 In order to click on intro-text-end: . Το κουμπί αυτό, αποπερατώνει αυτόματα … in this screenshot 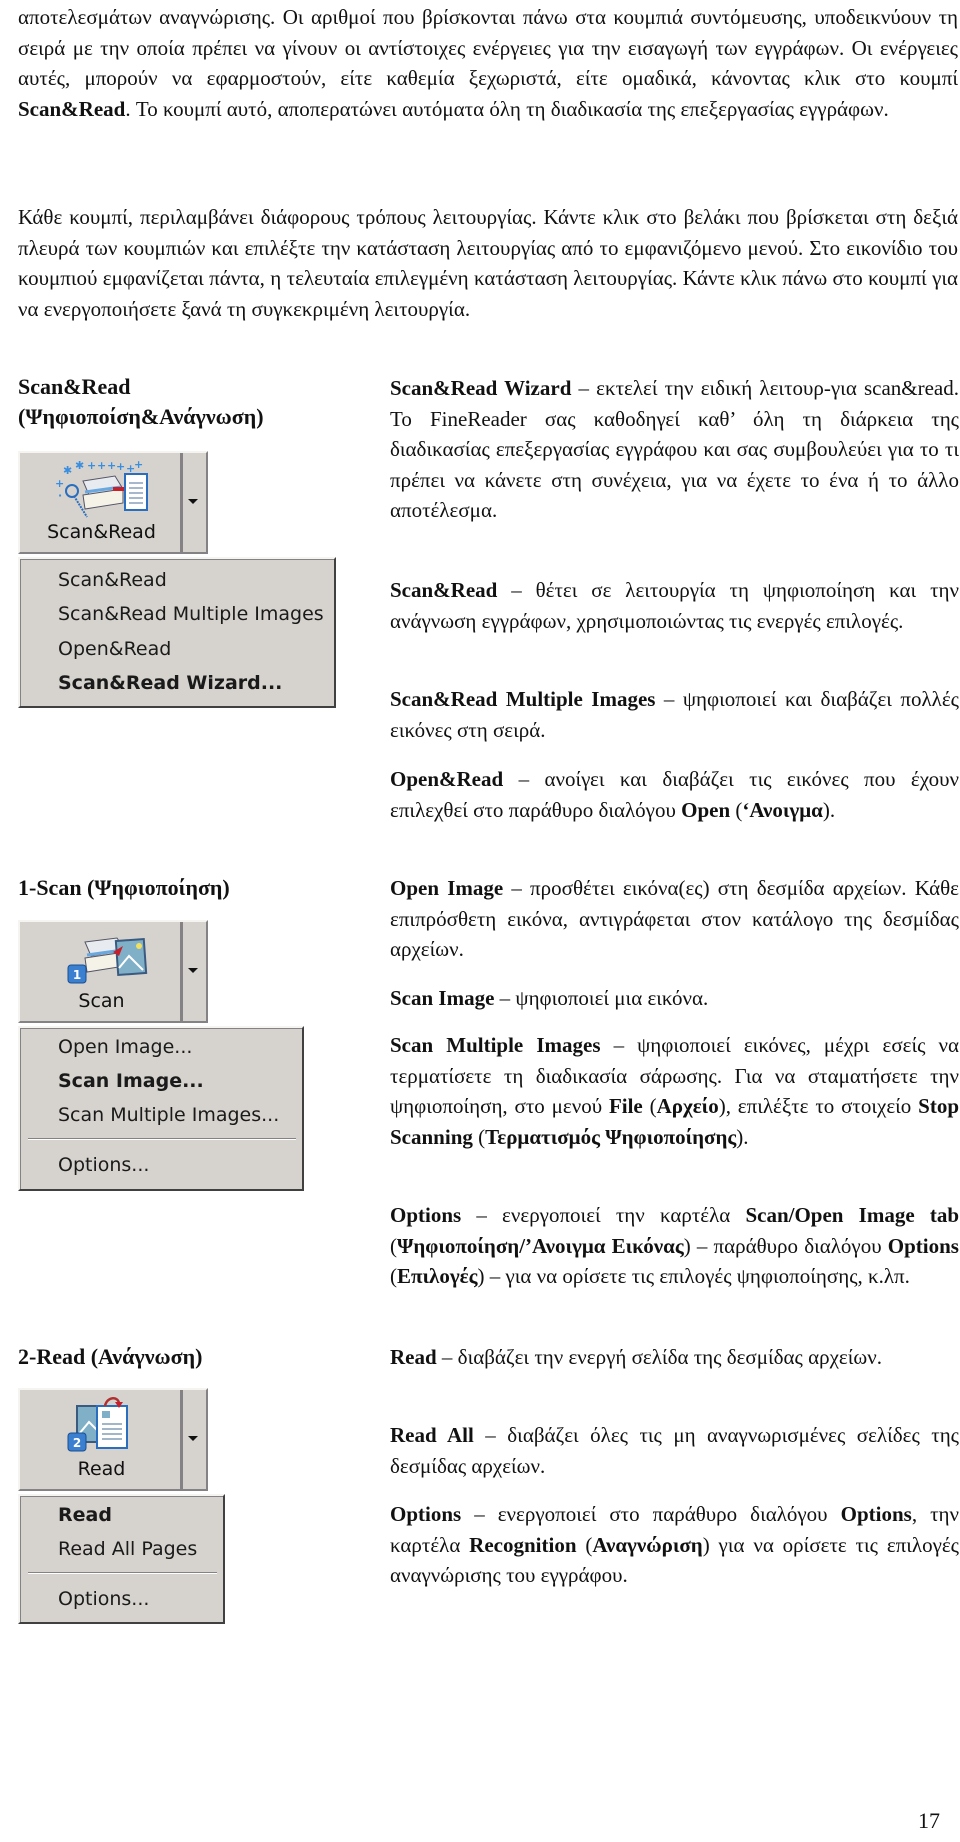, I will do `click(507, 108)`.